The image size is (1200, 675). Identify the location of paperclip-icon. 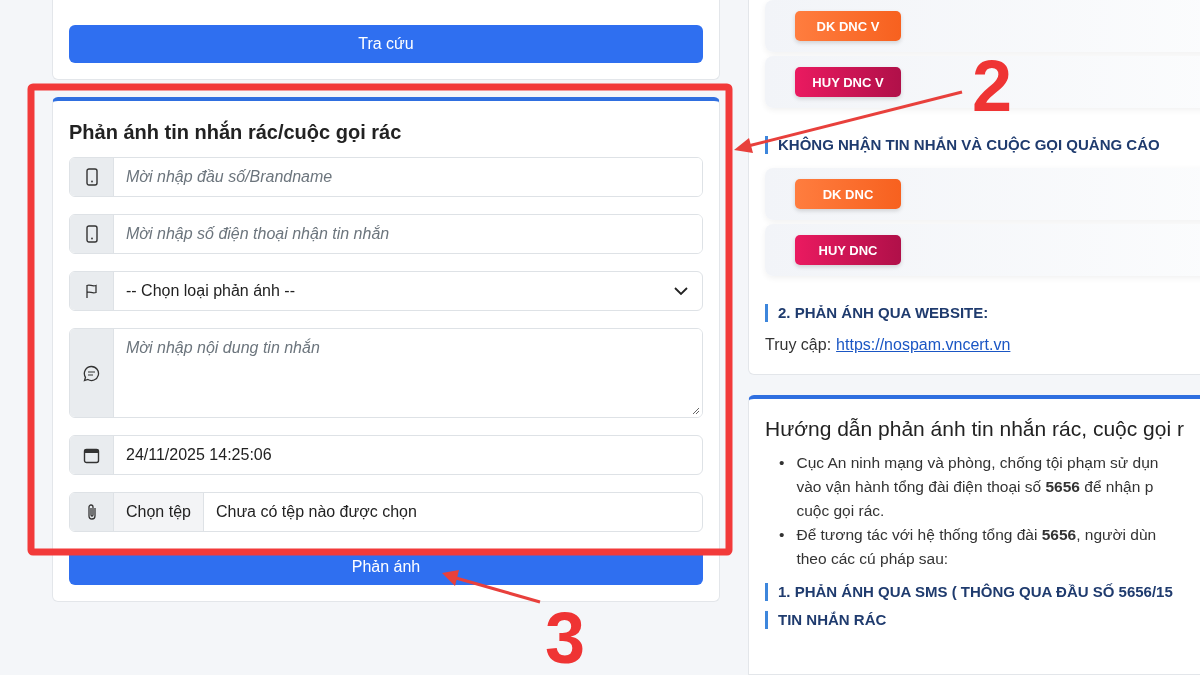
(91, 512).